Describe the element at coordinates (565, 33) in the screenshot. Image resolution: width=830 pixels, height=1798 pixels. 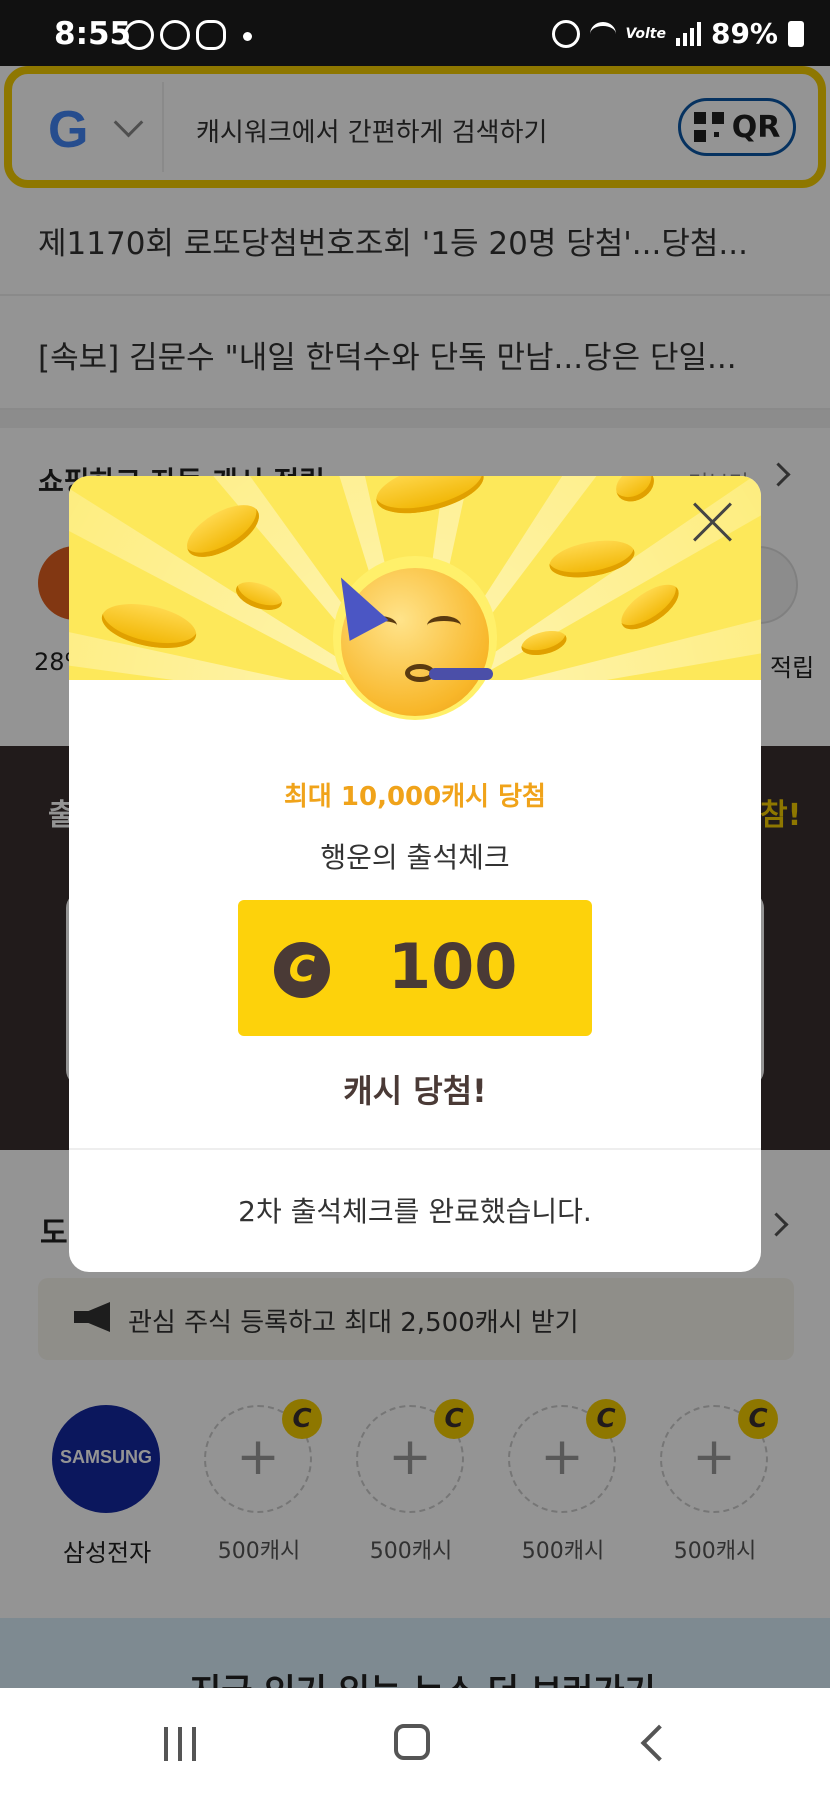
I see `alarm-icon` at that location.